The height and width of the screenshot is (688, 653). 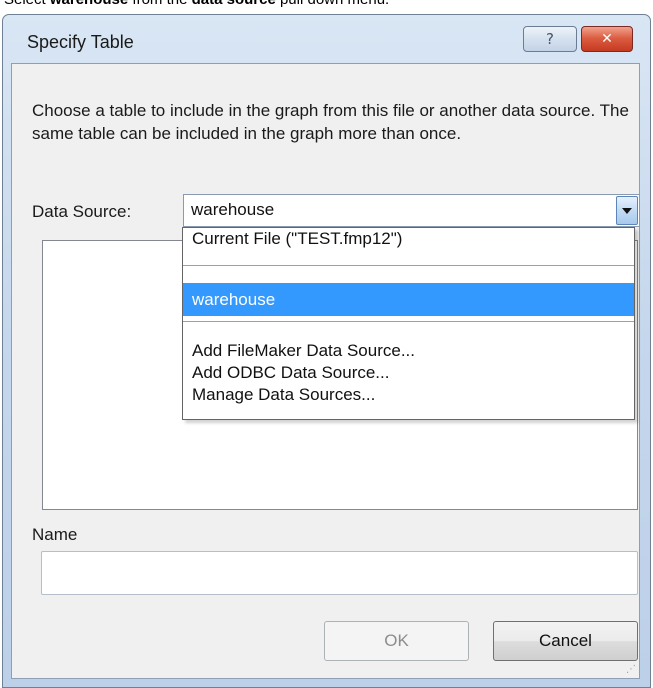 What do you see at coordinates (396, 641) in the screenshot?
I see `ok-button: OK` at bounding box center [396, 641].